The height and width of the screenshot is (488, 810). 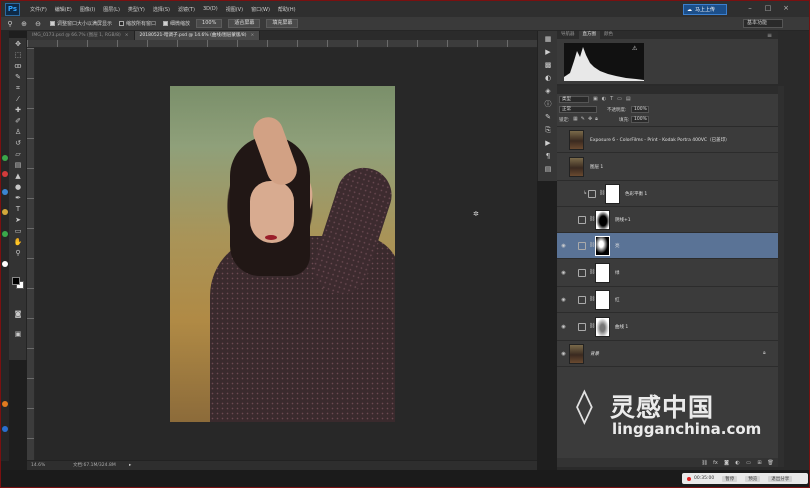 What do you see at coordinates (595, 99) in the screenshot?
I see `filter-pixel-icon: ▣` at bounding box center [595, 99].